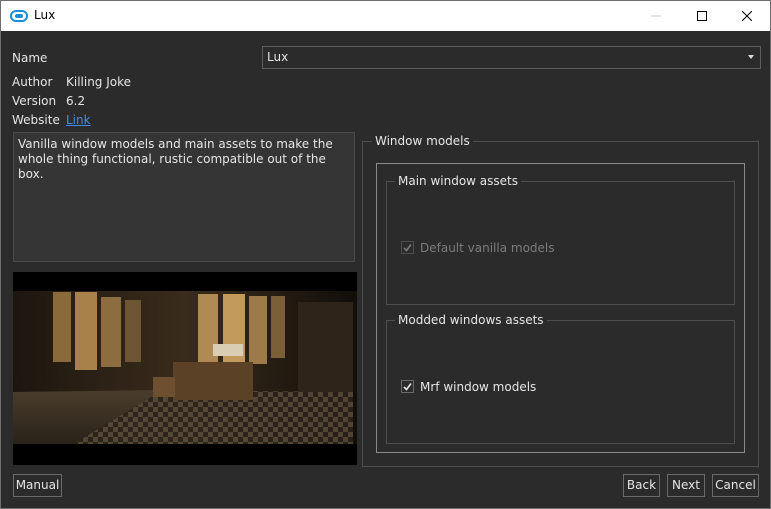 The width and height of the screenshot is (771, 509). Describe the element at coordinates (511, 57) in the screenshot. I see `name-dropdown: Lux` at that location.